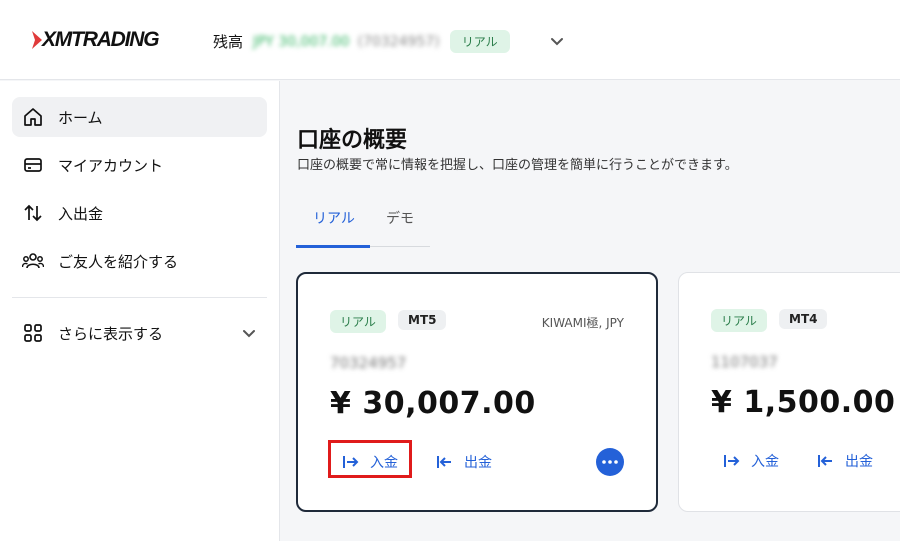 This screenshot has height=541, width=900. What do you see at coordinates (744, 362) in the screenshot?
I see `account-number: 1107037` at bounding box center [744, 362].